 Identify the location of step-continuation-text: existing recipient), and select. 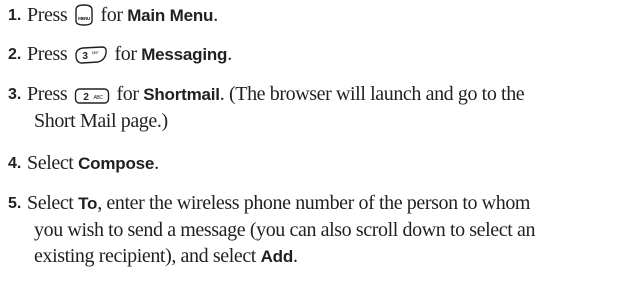
(145, 256).